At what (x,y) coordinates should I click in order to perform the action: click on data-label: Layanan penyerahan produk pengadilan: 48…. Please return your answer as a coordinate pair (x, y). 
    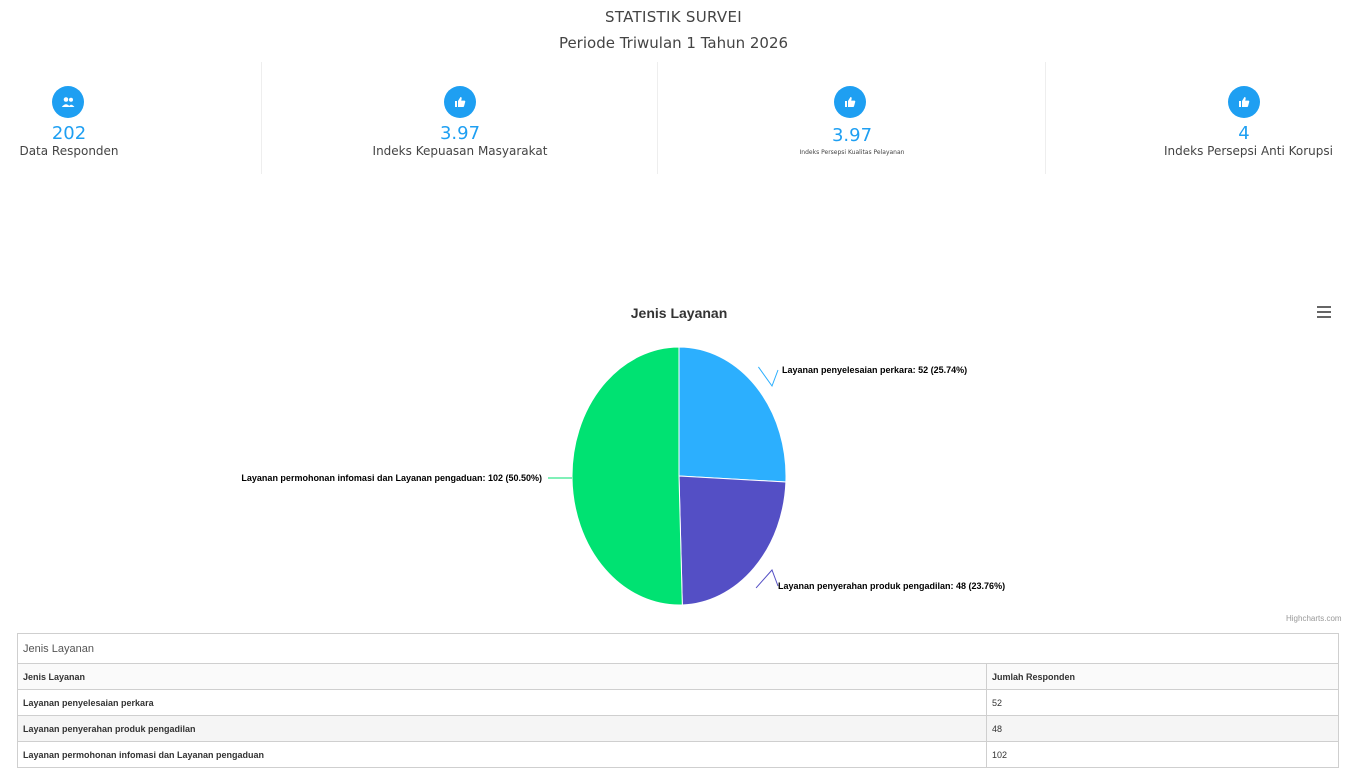
    Looking at the image, I should click on (891, 586).